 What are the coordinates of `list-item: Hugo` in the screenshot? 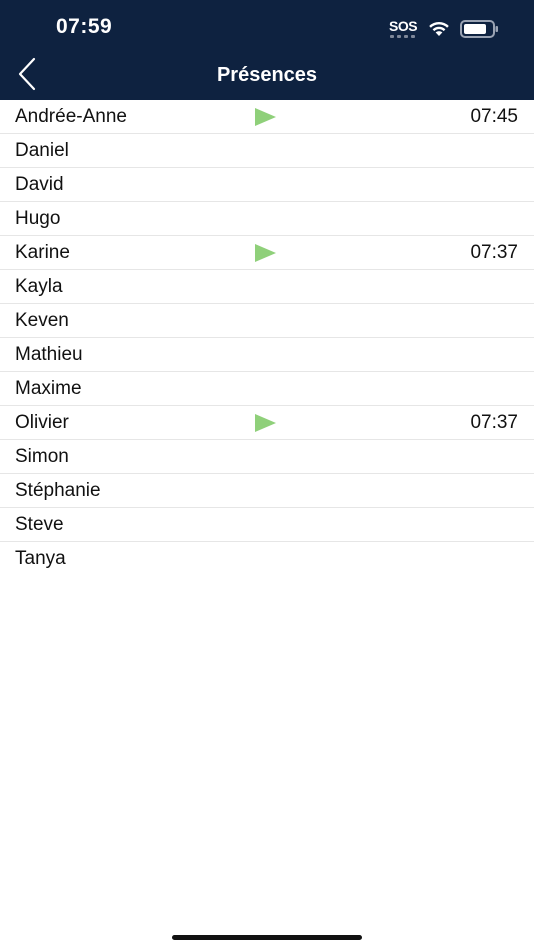 It's located at (267, 219).